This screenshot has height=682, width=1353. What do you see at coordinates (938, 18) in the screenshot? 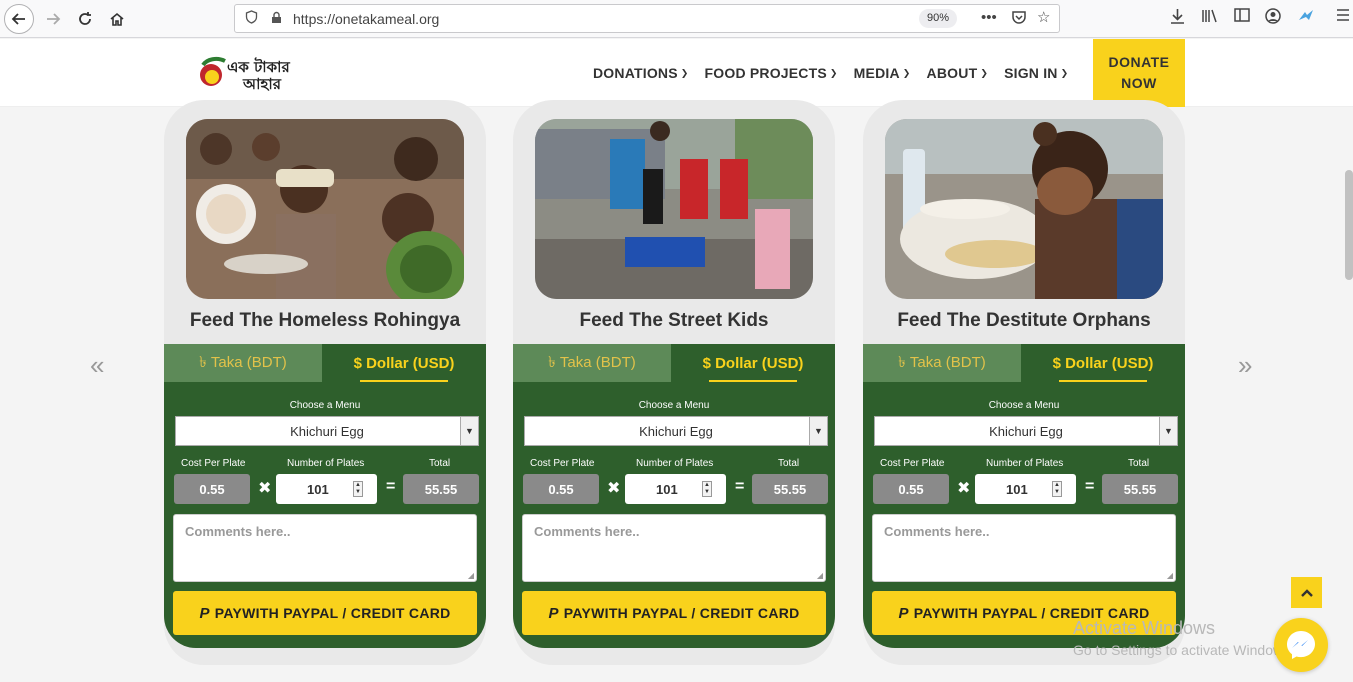
I see `zoom-badge: 90%` at bounding box center [938, 18].